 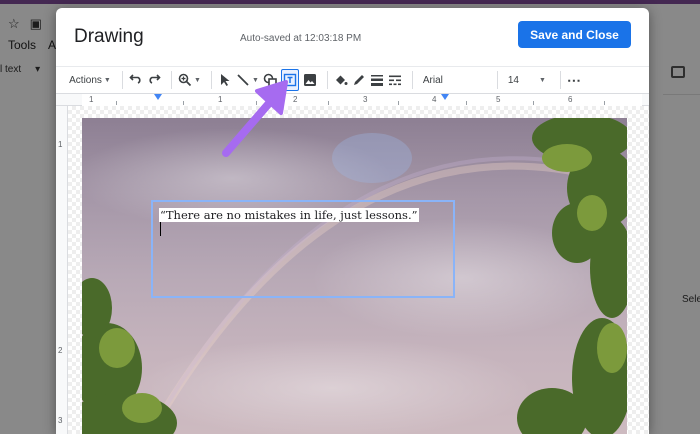 I want to click on autosave-status: Auto-saved at 12:03:18 PM, so click(x=301, y=38).